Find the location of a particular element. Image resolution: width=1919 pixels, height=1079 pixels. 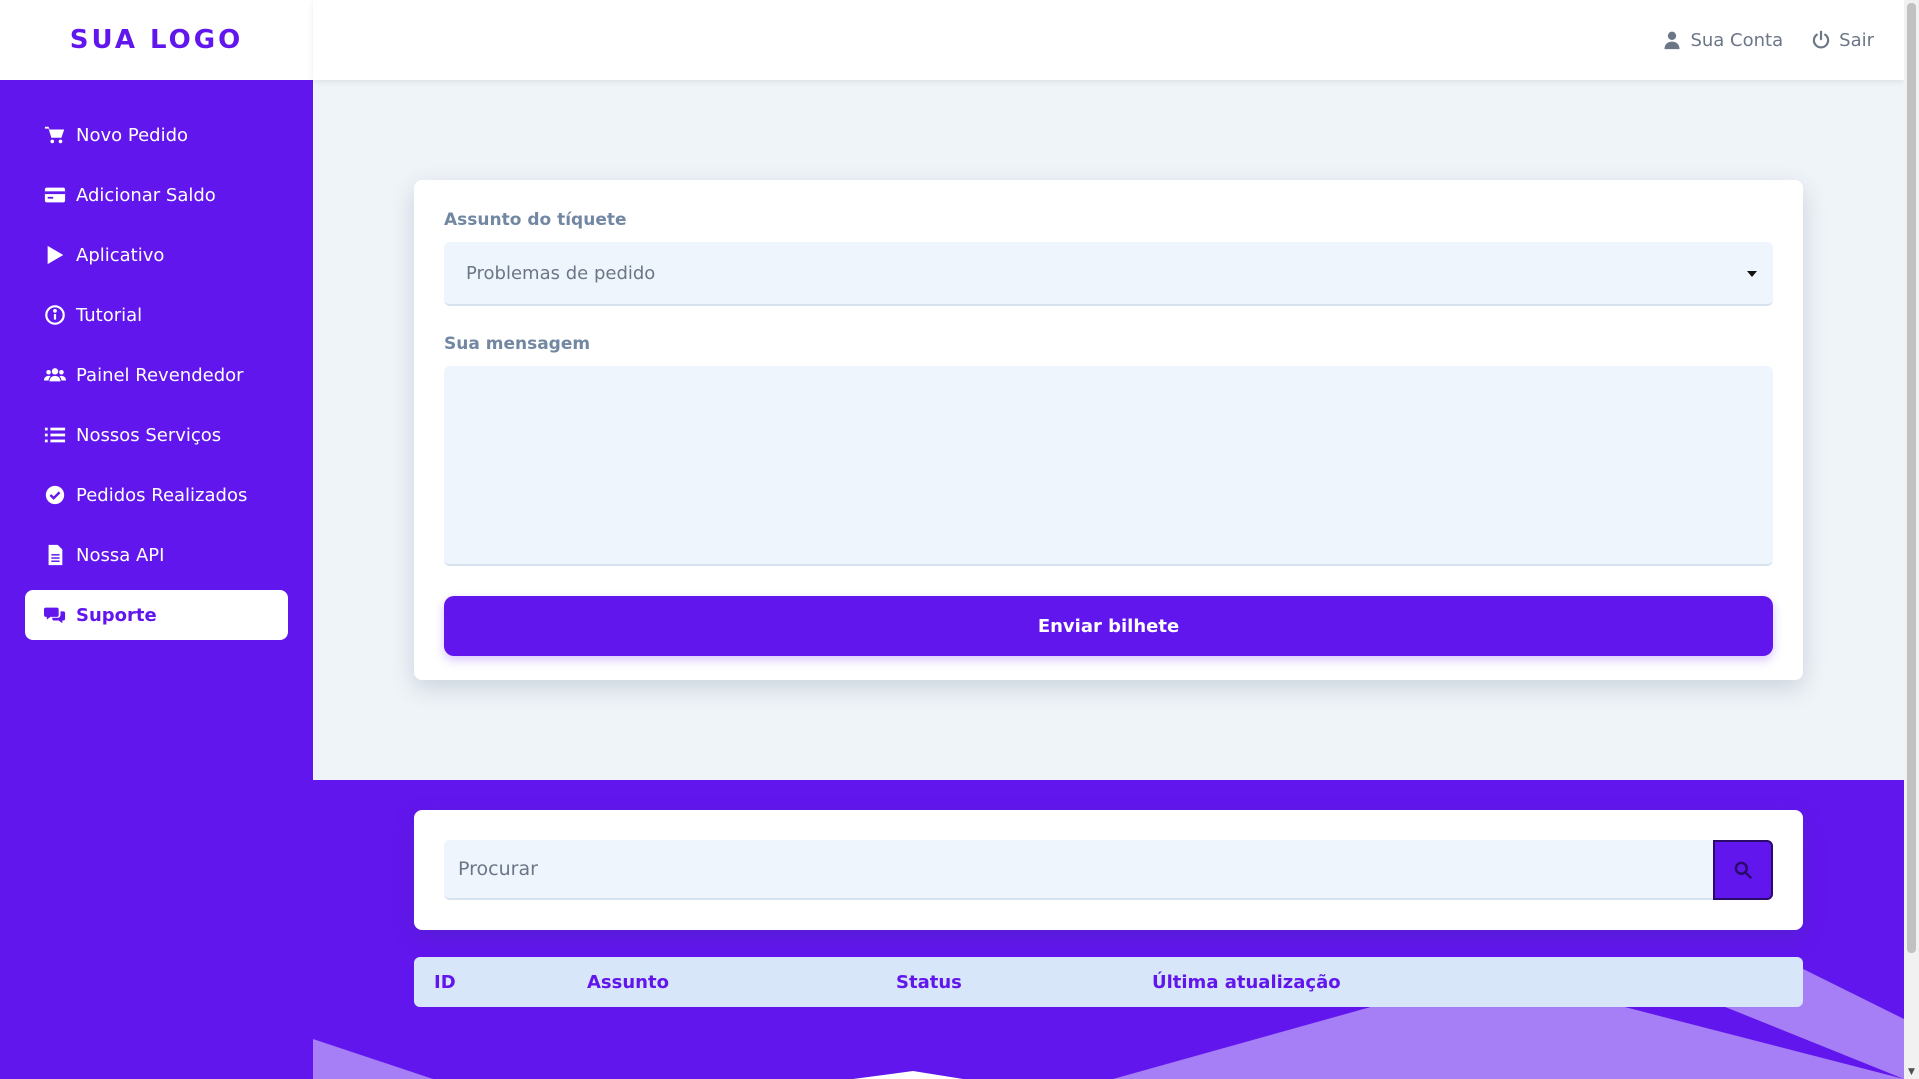

search-button is located at coordinates (1743, 870).